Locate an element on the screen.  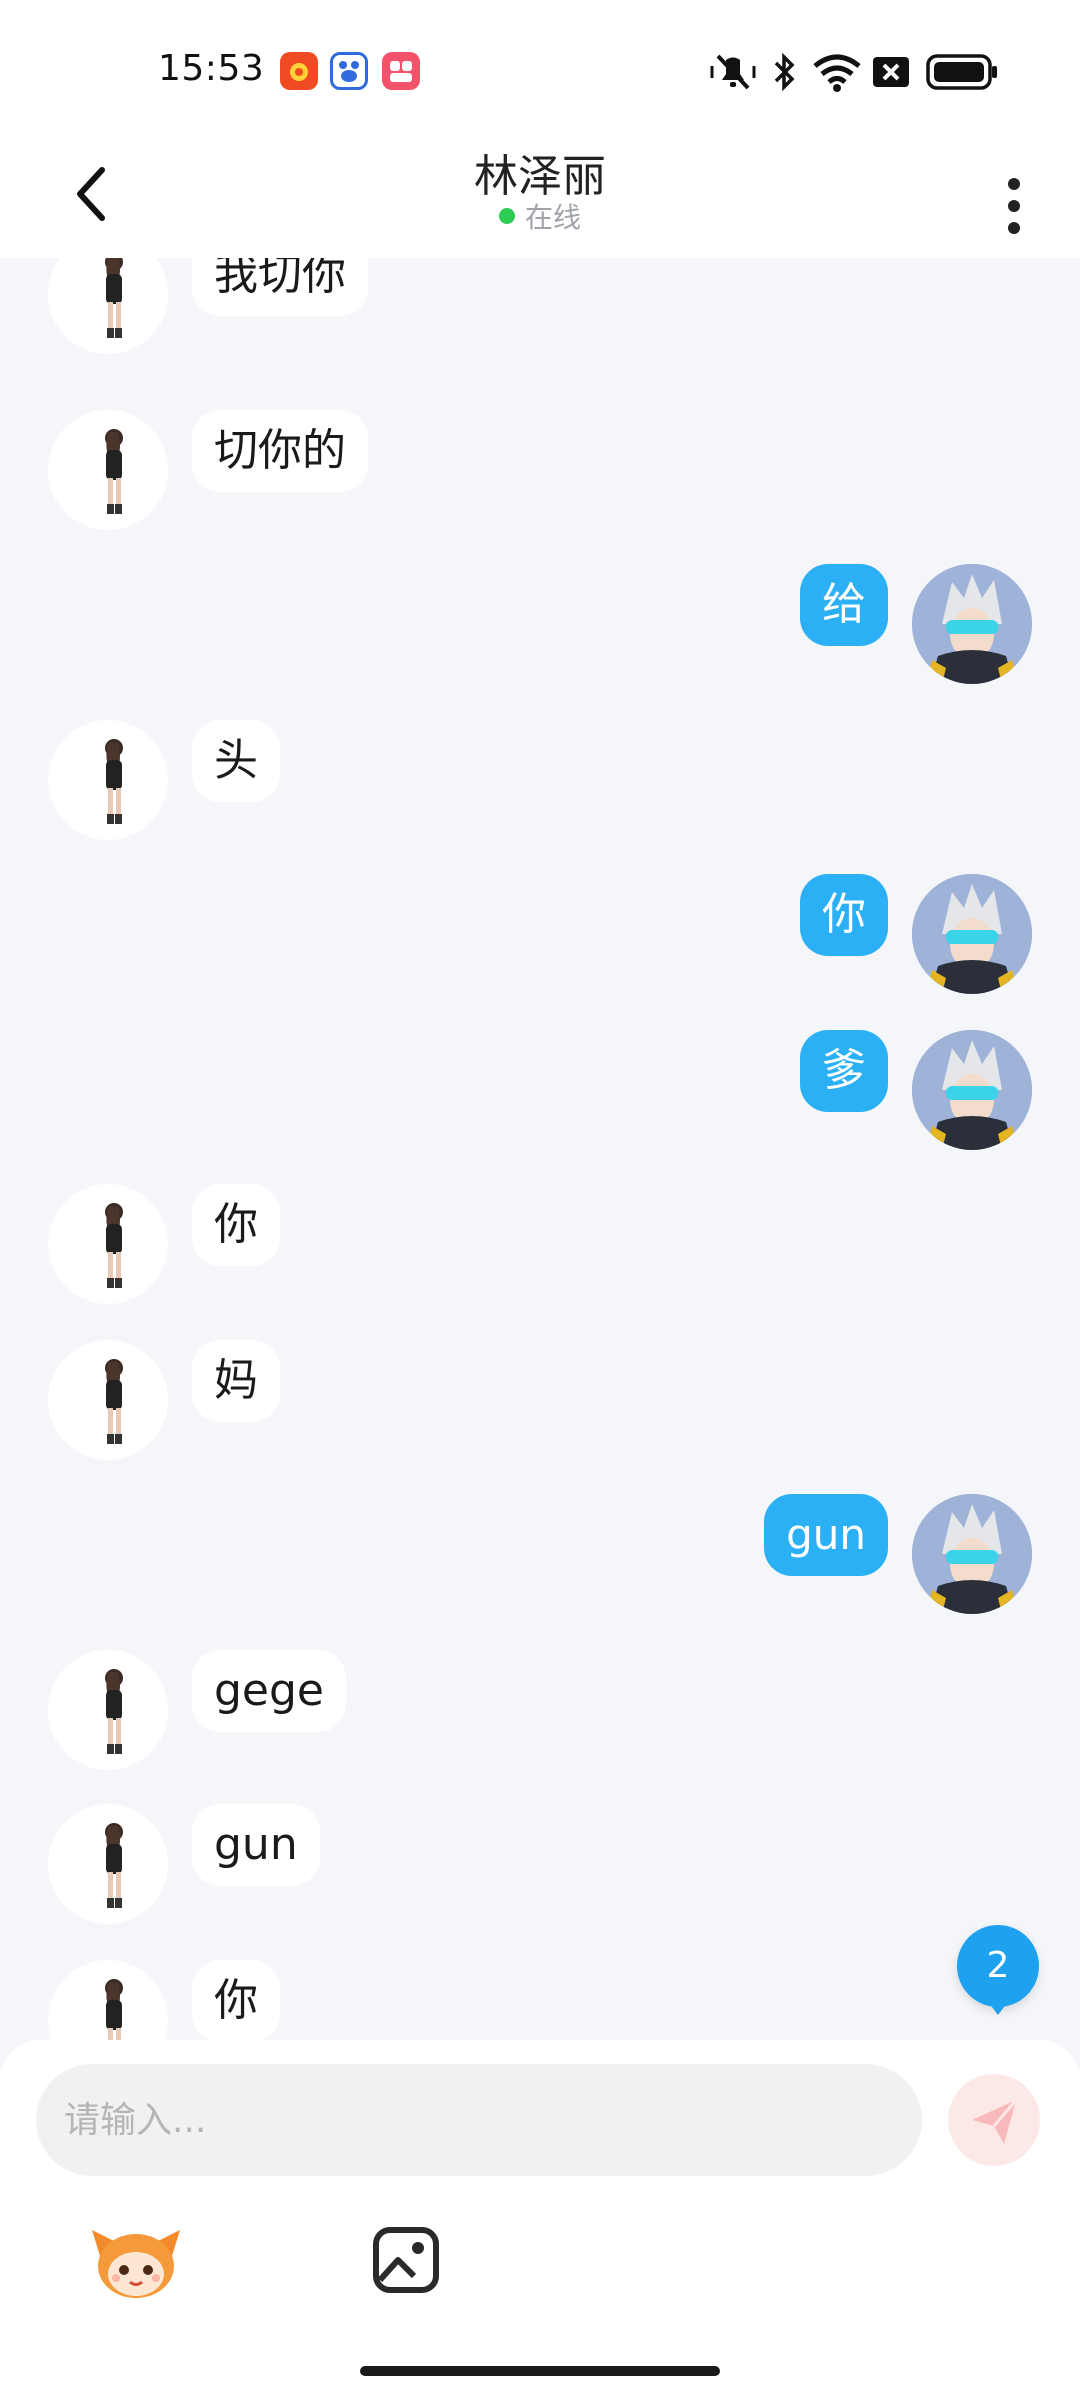
baidu-app-icon is located at coordinates (349, 71).